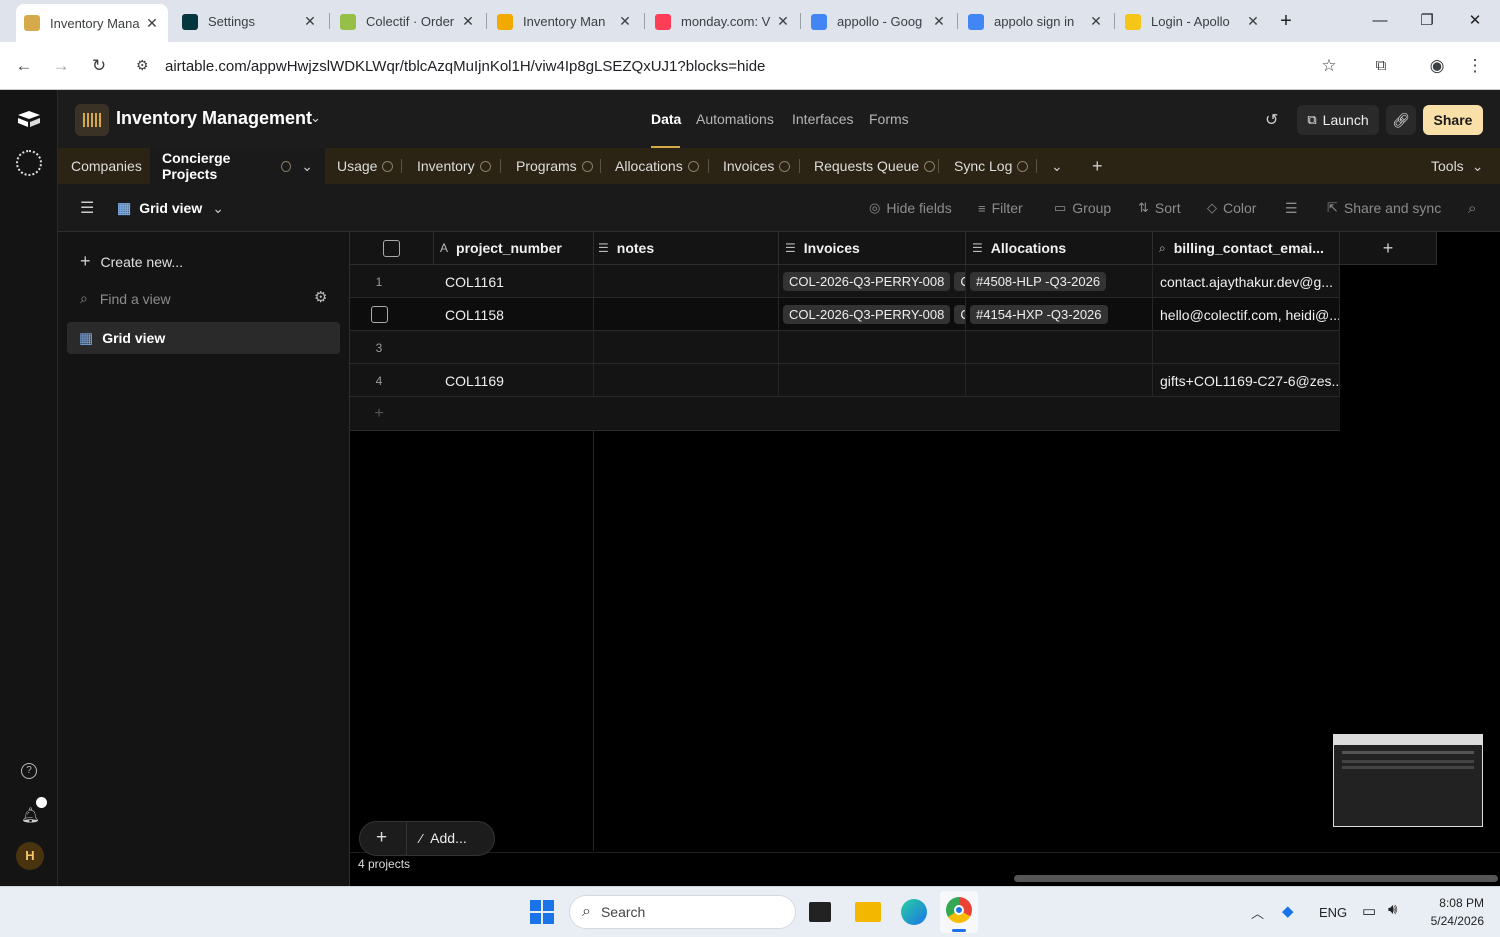  Describe the element at coordinates (379, 413) in the screenshot. I see `add-row-plus-icon: +` at that location.